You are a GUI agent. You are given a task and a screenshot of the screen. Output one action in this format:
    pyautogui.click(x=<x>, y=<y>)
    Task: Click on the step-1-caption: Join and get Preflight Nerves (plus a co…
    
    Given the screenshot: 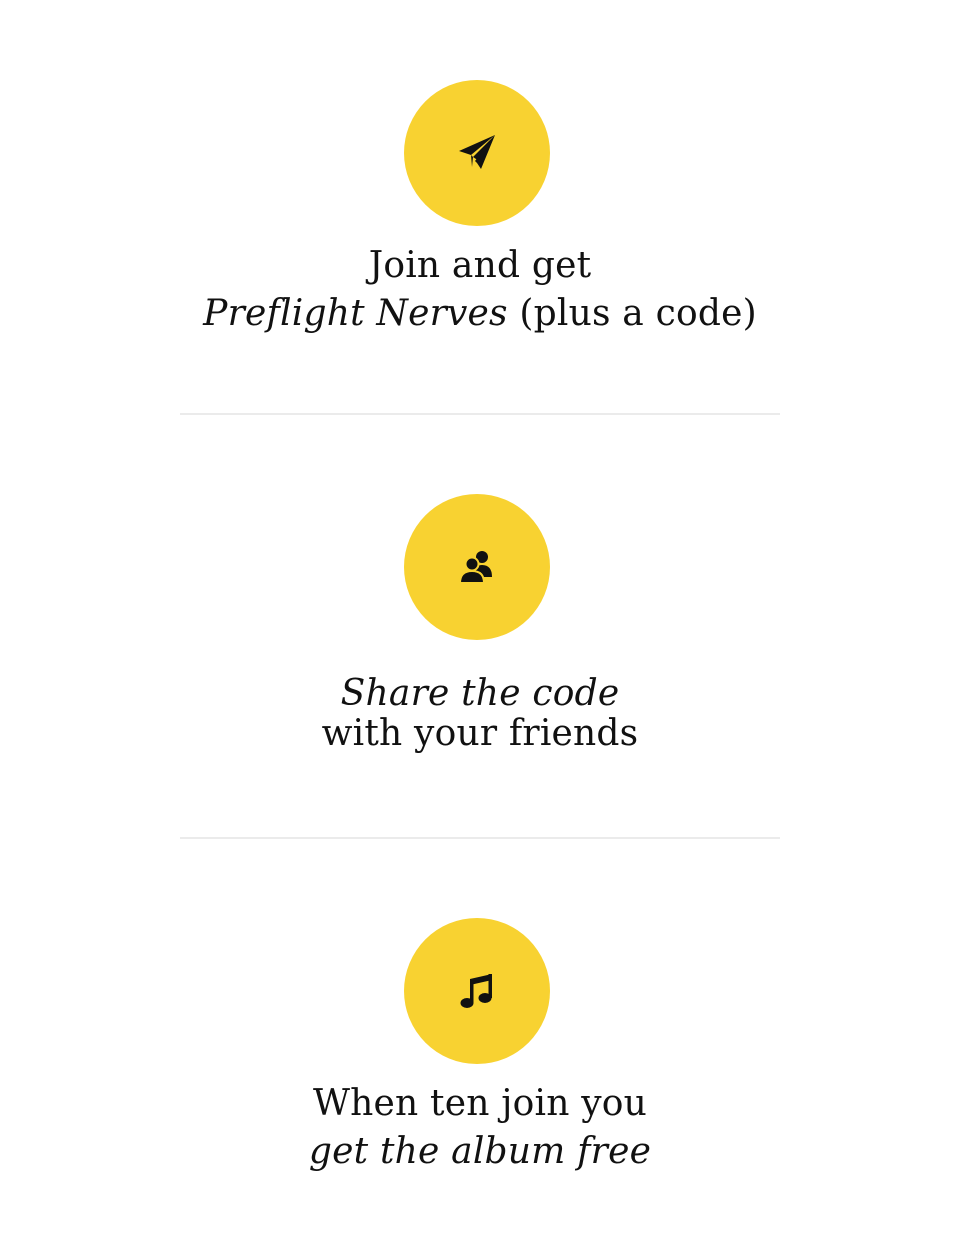 What is the action you would take?
    pyautogui.click(x=480, y=290)
    